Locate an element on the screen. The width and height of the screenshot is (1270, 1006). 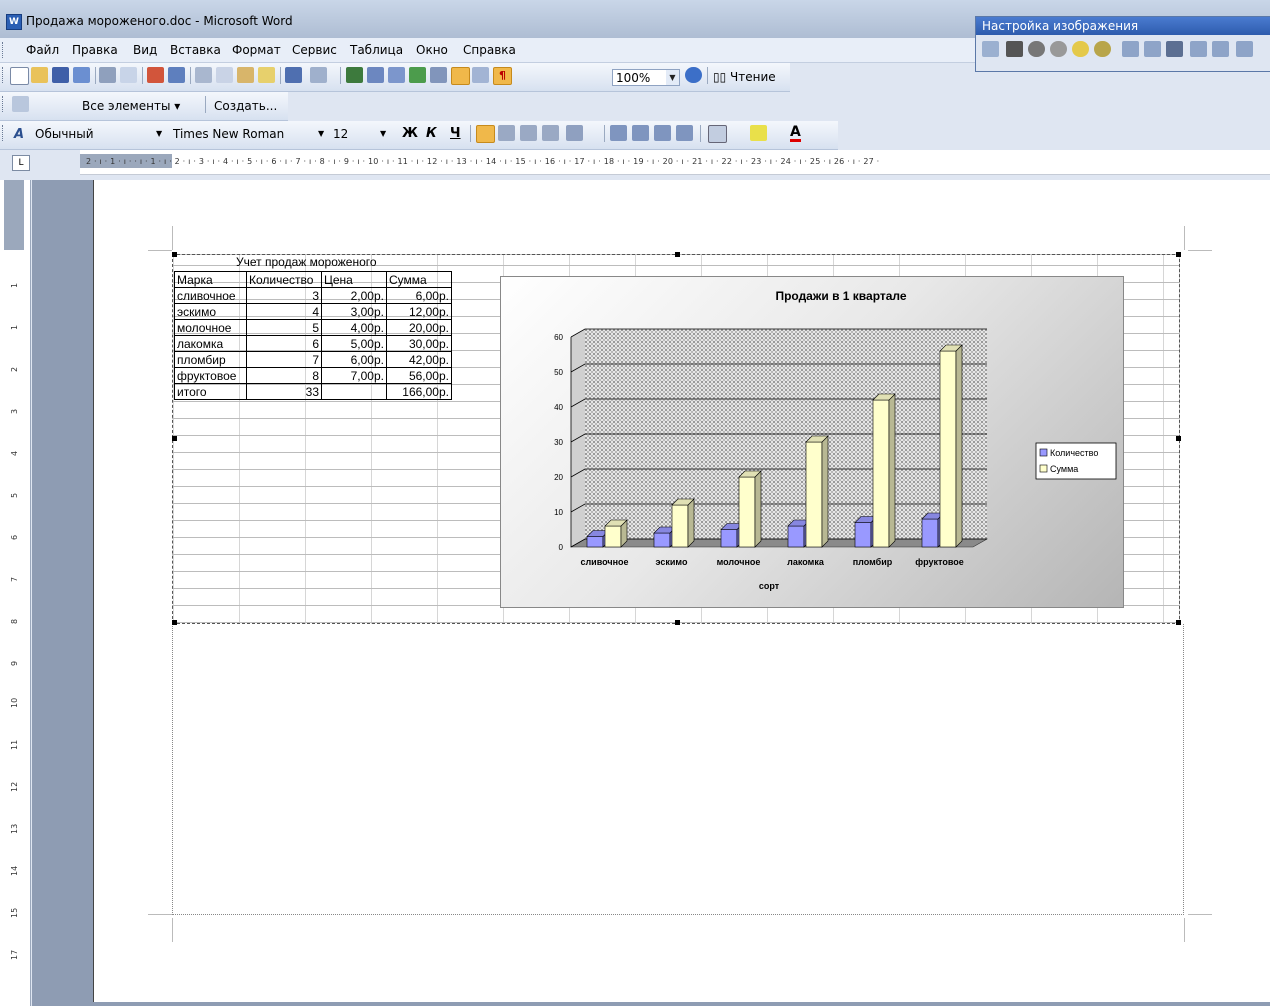
menu-tools: Сервис is located at coordinates (314, 50).